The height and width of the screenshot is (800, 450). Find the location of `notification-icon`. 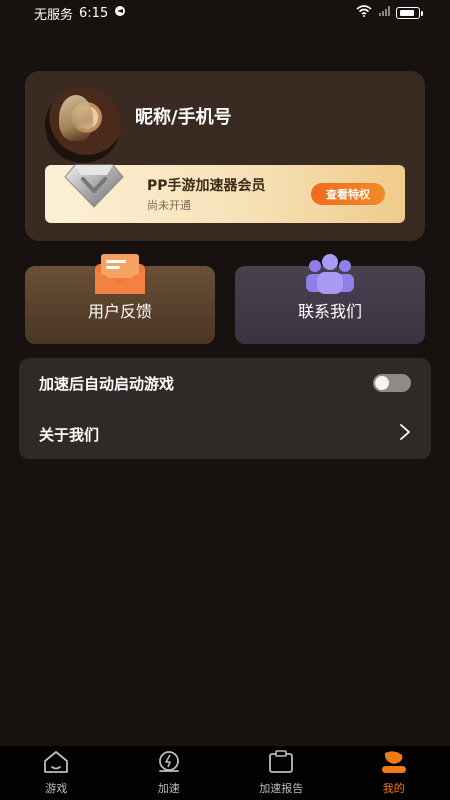

notification-icon is located at coordinates (120, 13).